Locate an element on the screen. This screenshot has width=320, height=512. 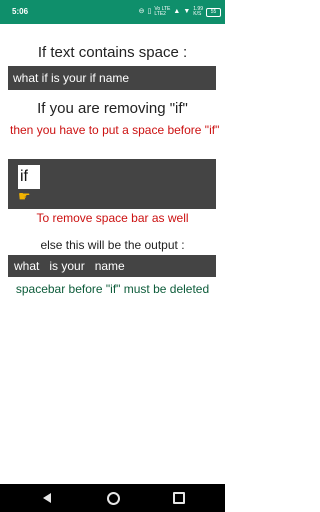
status-icons: ⊖ ▯ Vo LTE LTE2 ▲ ▼ 1.99 K/S 55 is located at coordinates (180, 12).